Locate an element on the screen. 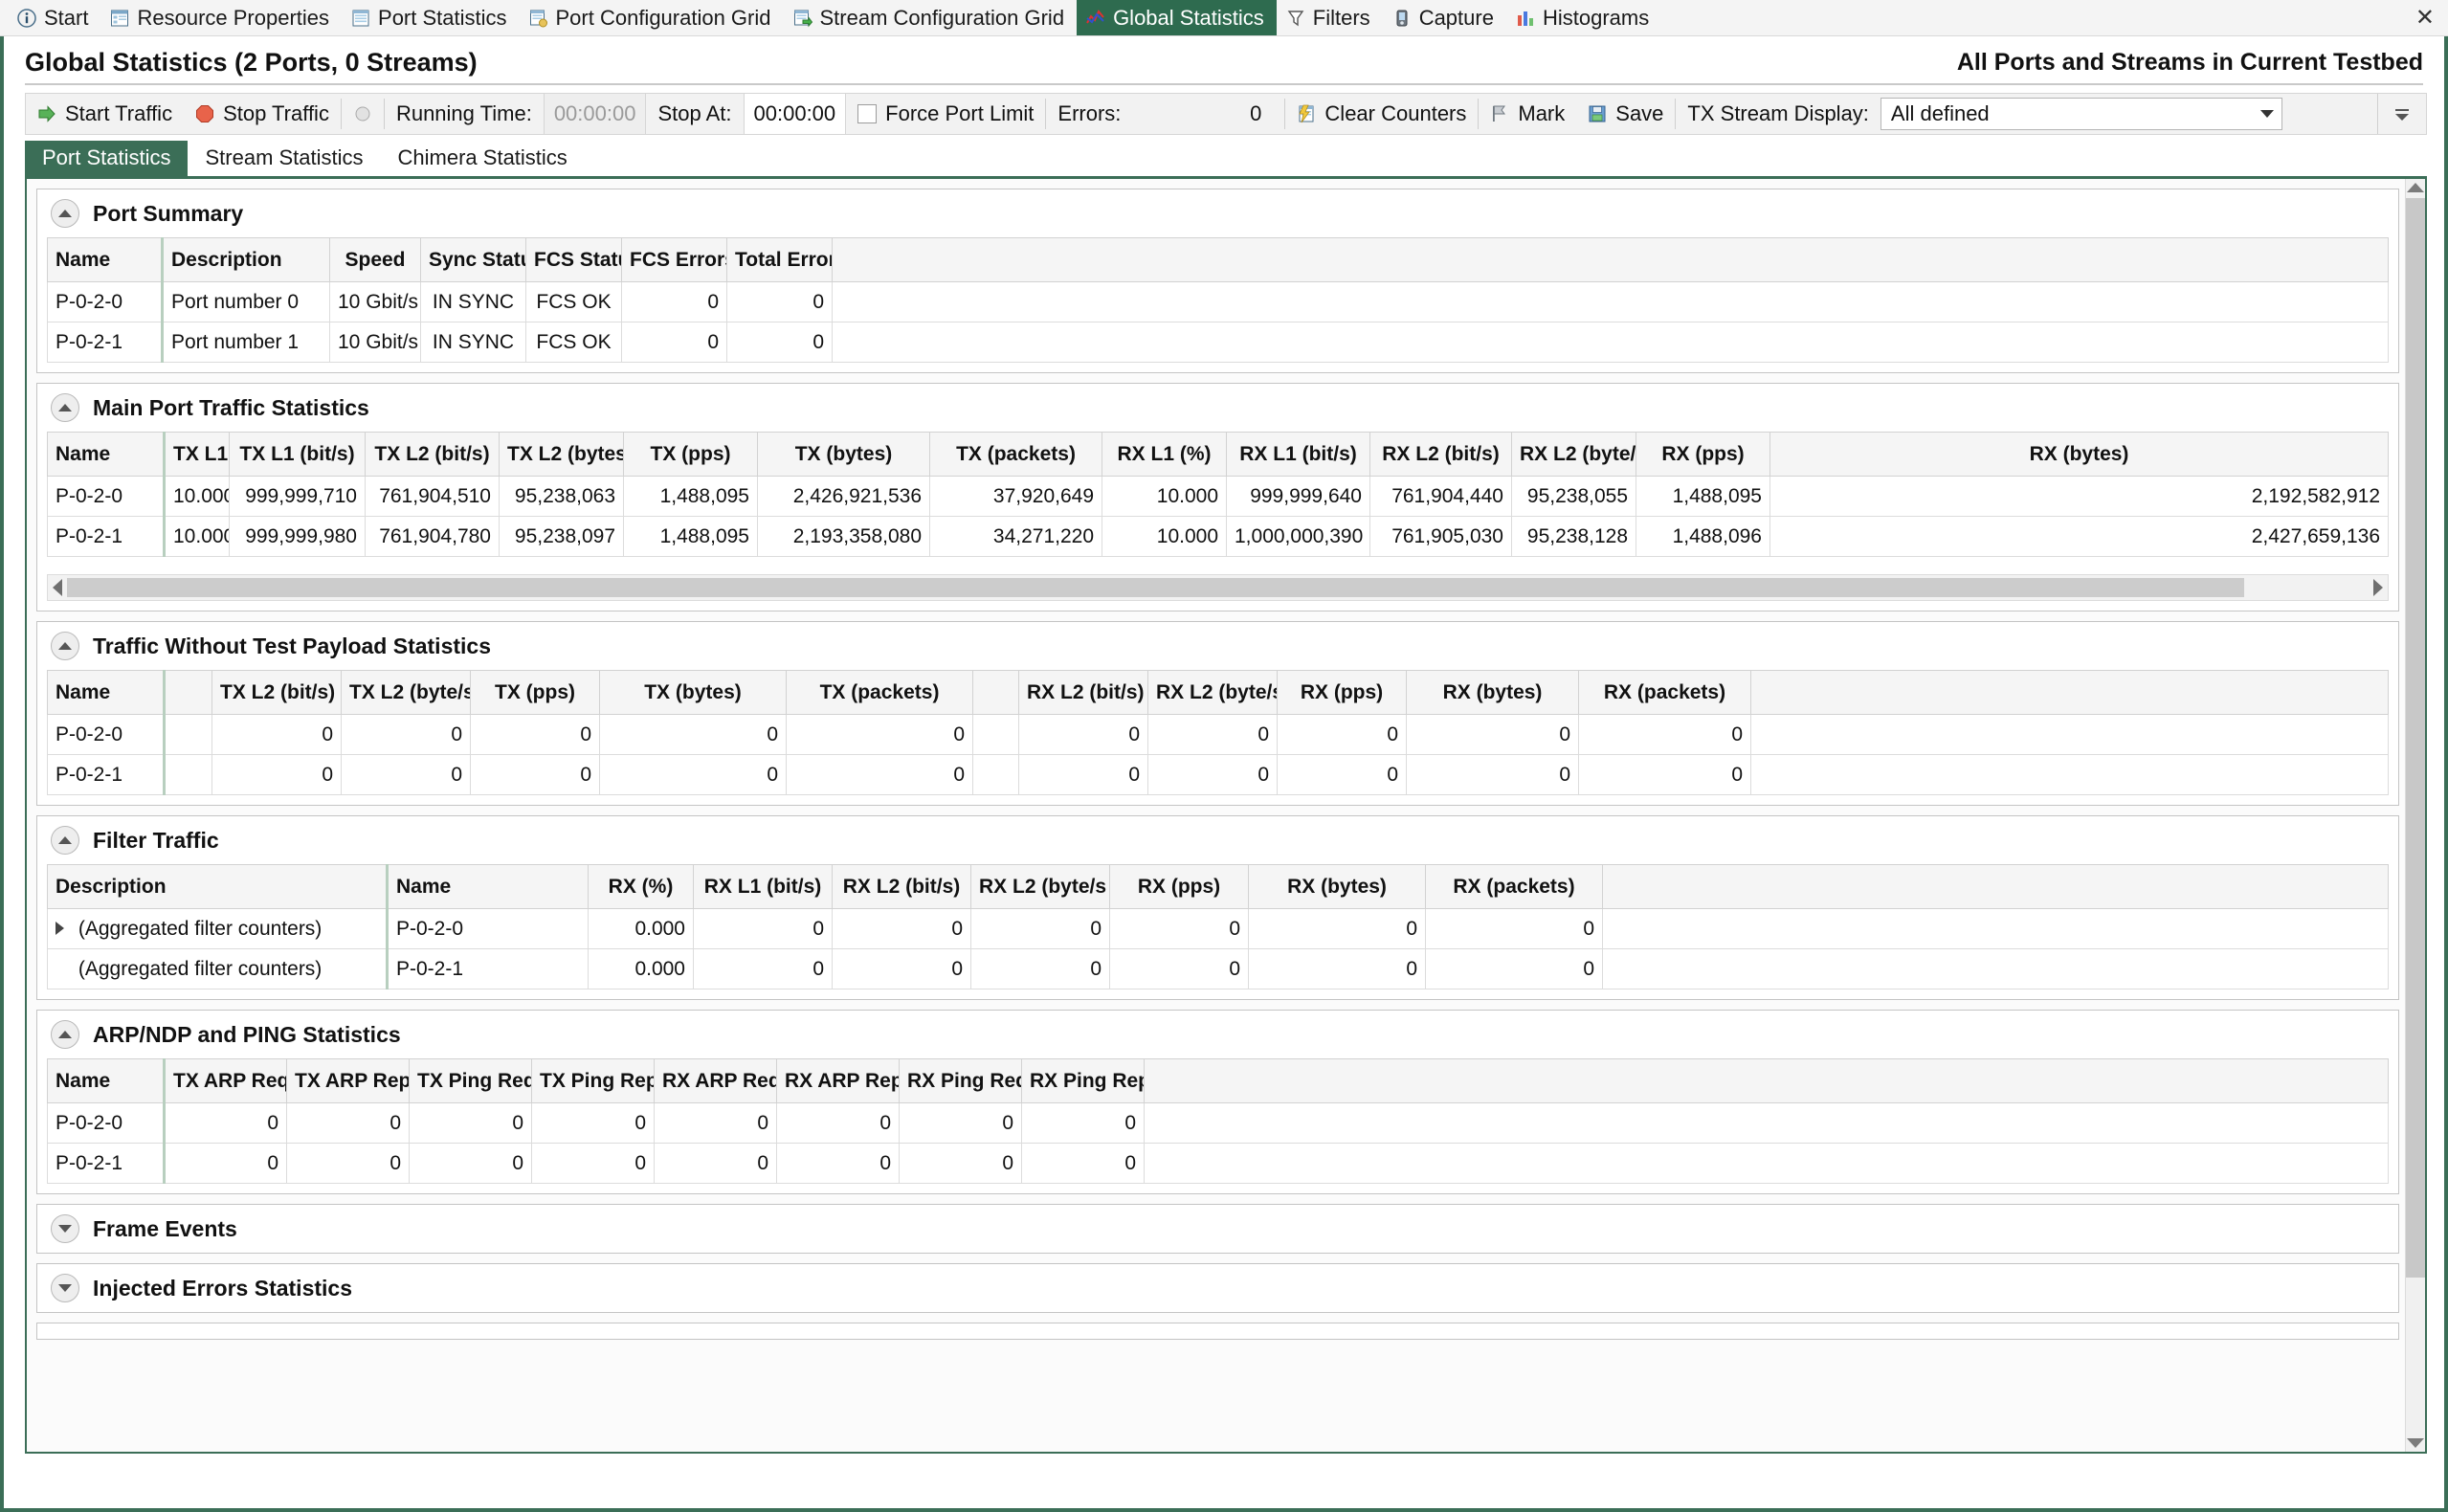 Image resolution: width=2448 pixels, height=1512 pixels. content-vertical-scrollbar is located at coordinates (2415, 815).